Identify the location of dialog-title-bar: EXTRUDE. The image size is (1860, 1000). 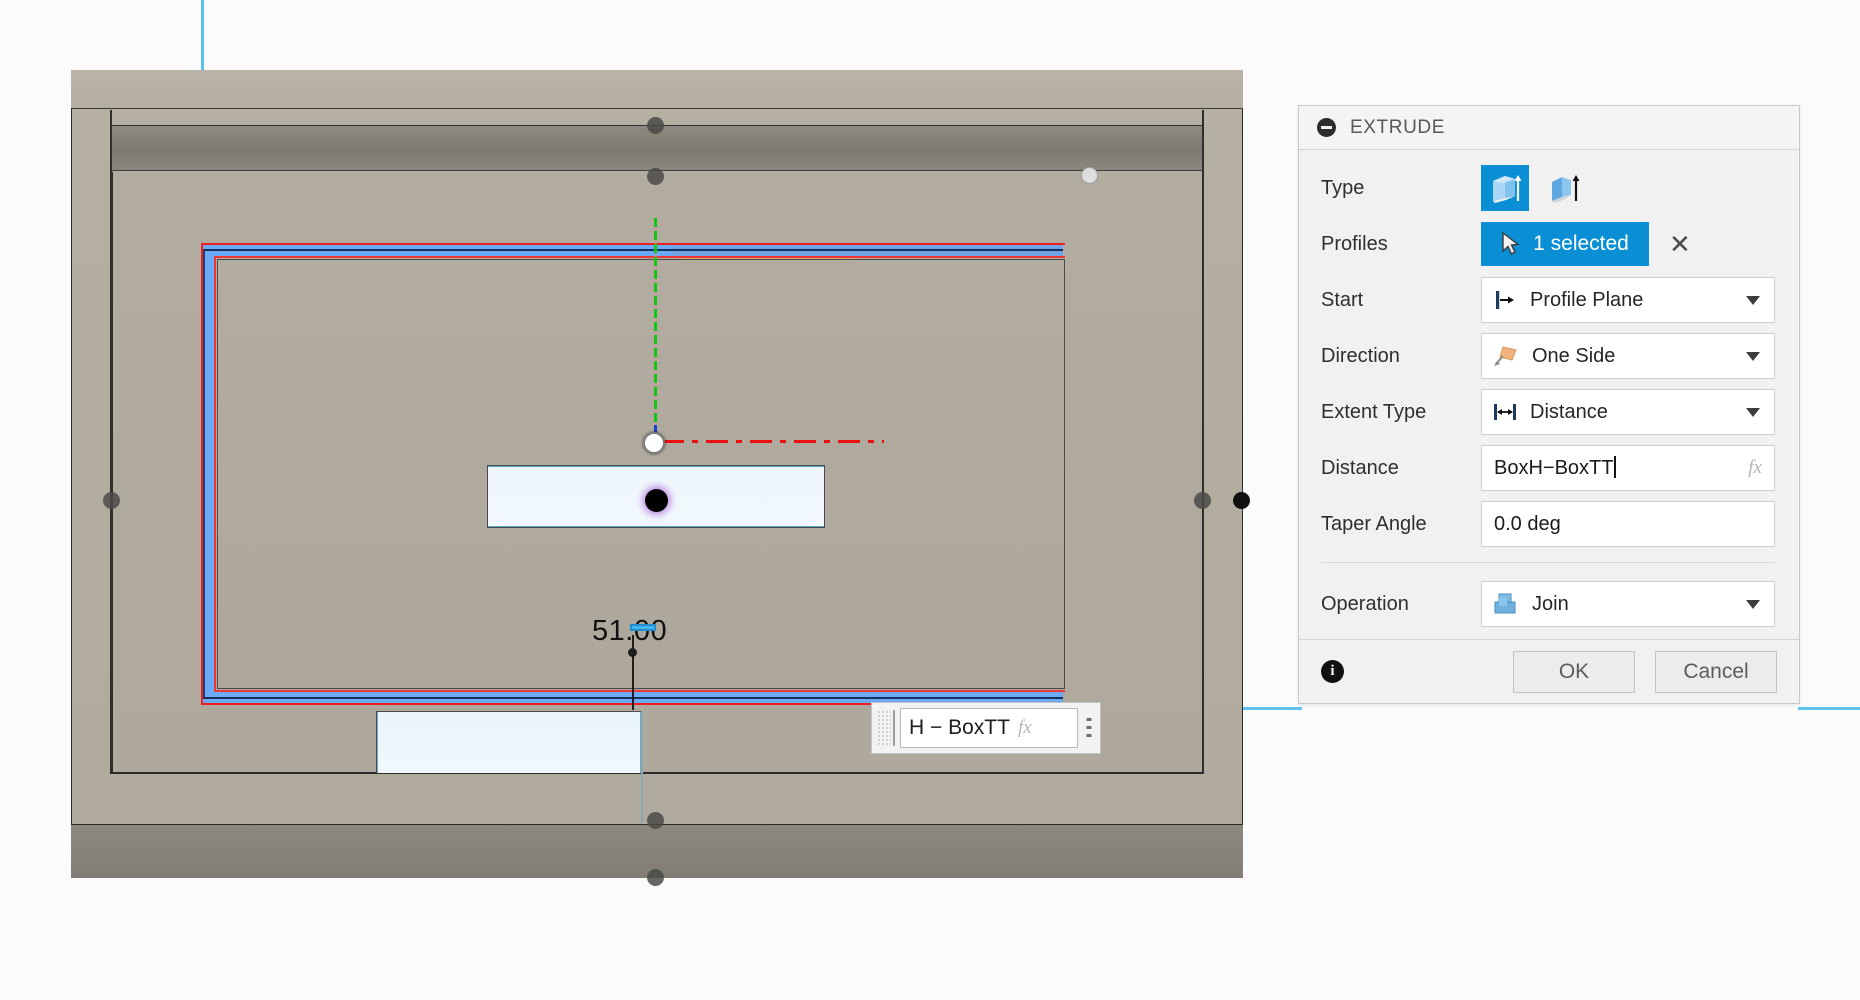
(1549, 128).